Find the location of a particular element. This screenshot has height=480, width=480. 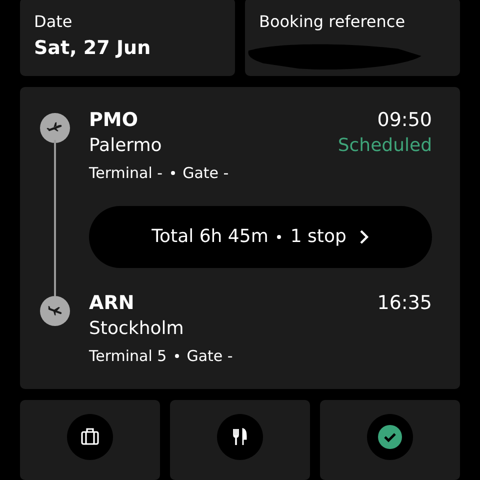

itinerary-summary-button: Total 6h 45m 1 stop is located at coordinates (260, 237).